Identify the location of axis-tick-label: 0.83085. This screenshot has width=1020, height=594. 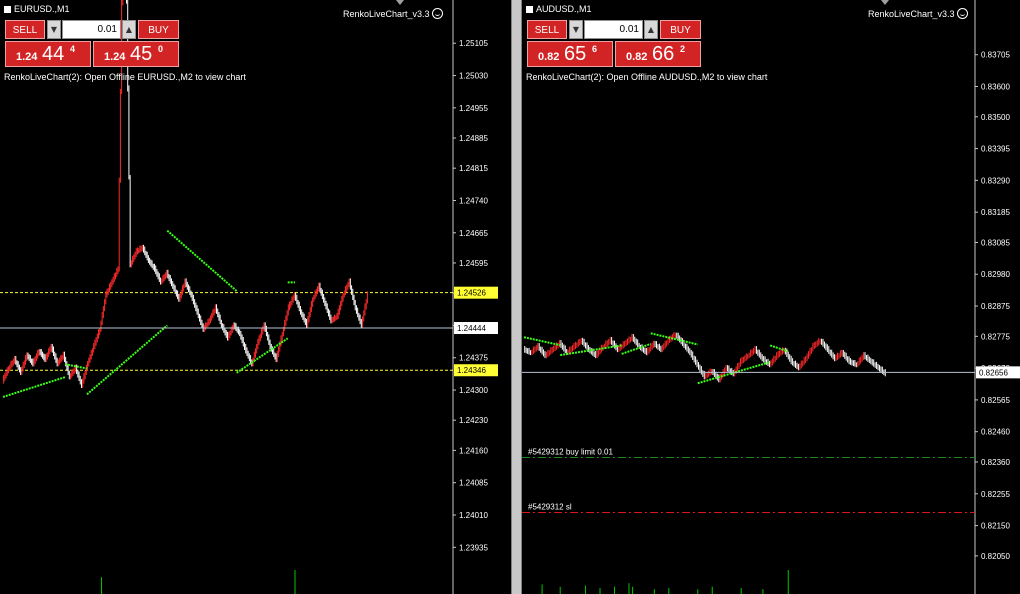
(995, 242).